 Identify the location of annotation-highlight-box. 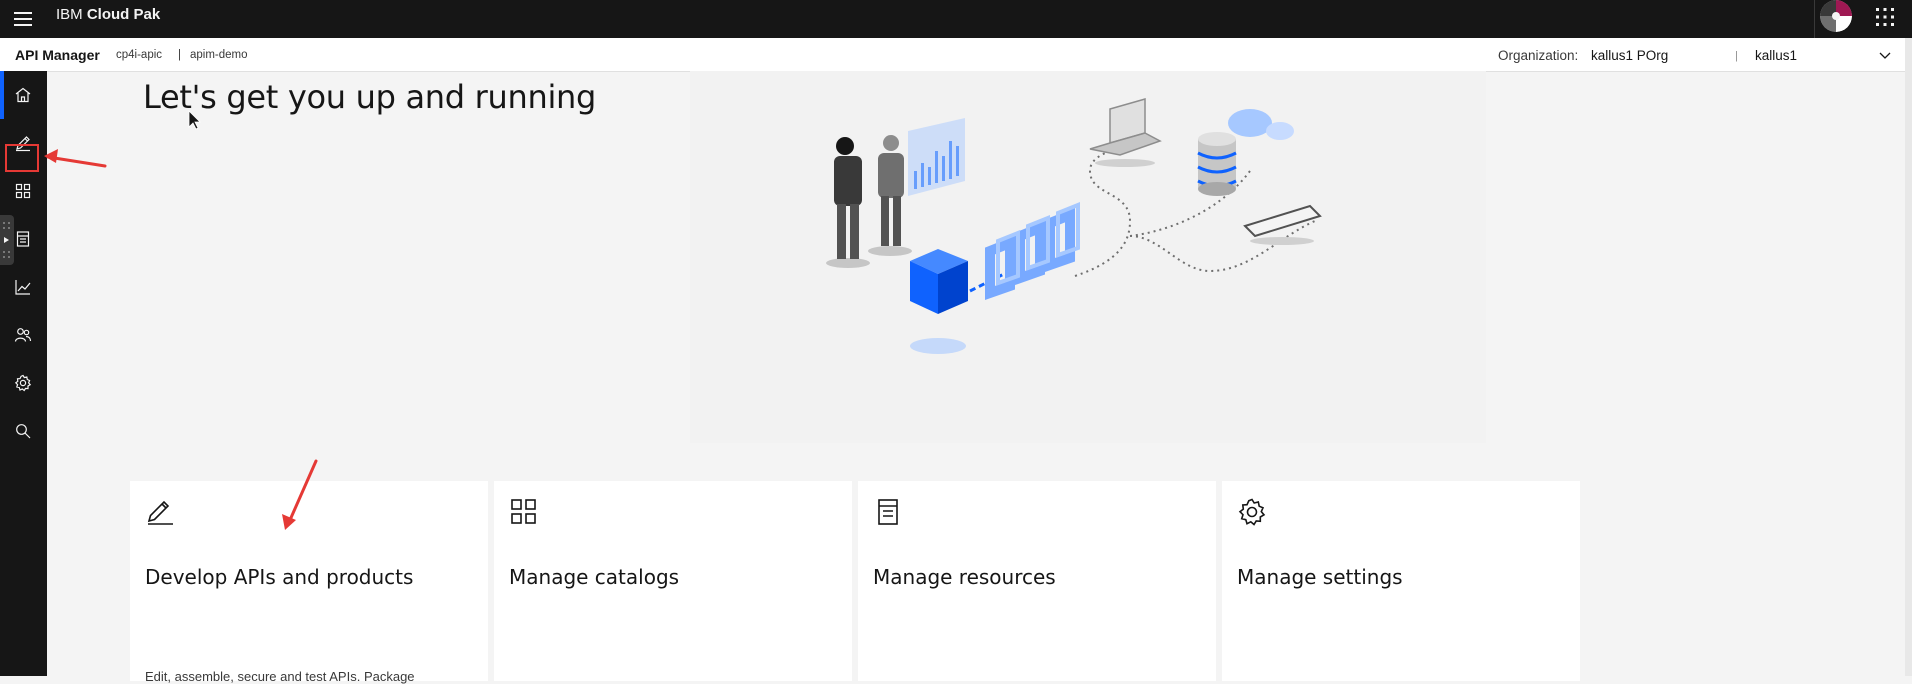
(22, 158).